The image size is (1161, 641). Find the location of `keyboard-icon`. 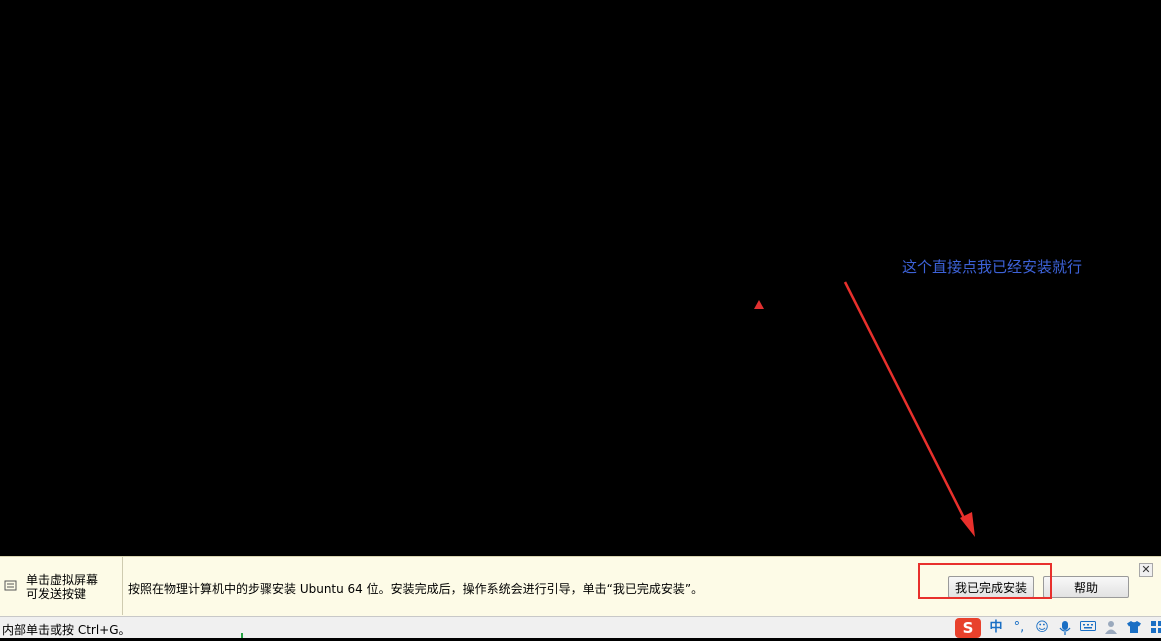

keyboard-icon is located at coordinates (10, 585).